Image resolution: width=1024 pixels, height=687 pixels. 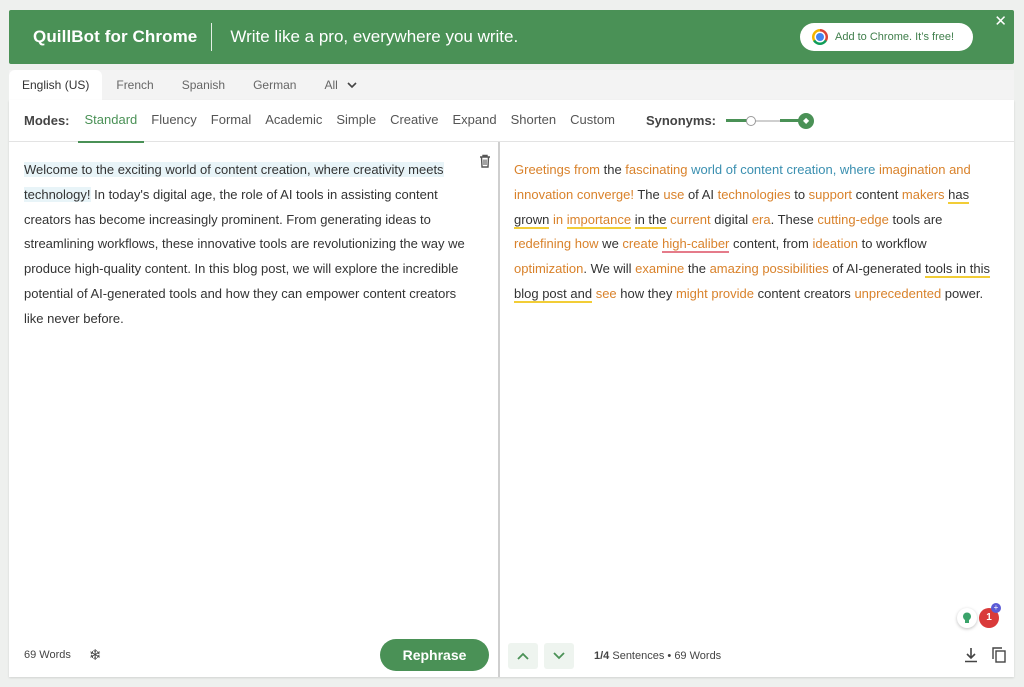 I want to click on tab-all-label: All, so click(x=331, y=85).